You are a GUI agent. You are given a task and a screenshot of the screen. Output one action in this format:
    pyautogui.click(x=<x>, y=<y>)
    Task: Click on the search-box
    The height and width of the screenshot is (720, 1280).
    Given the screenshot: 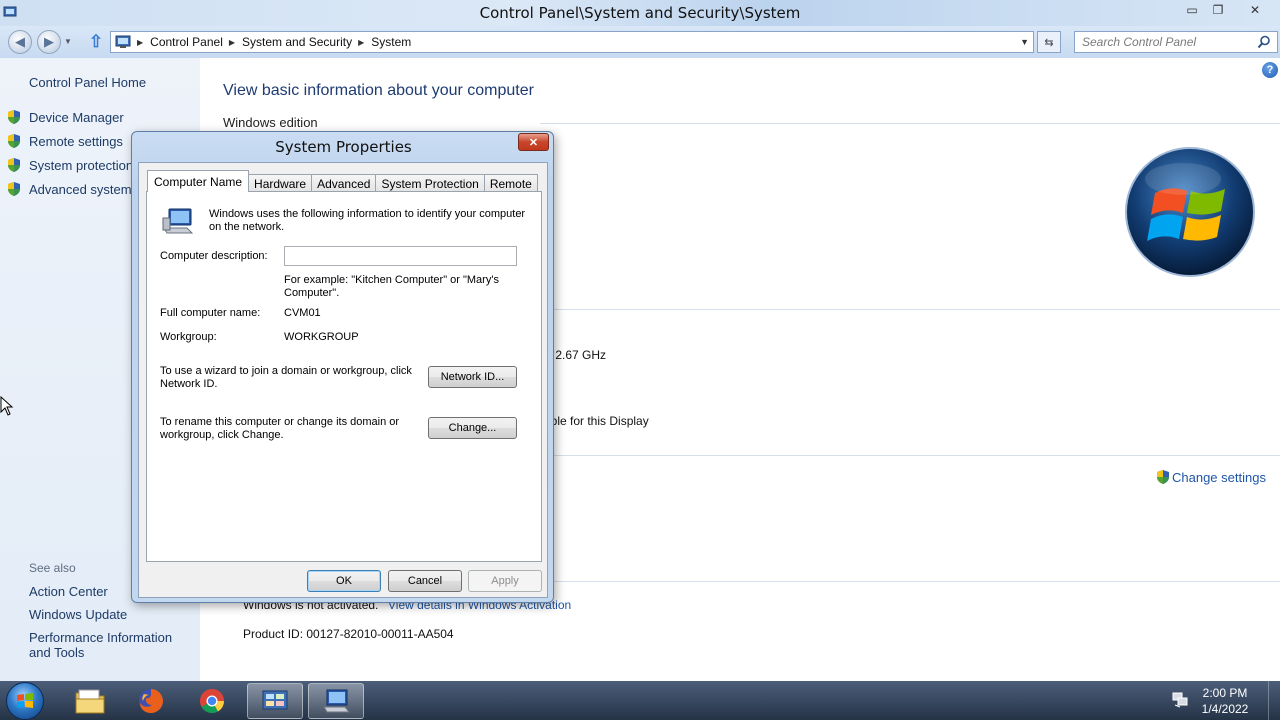 What is the action you would take?
    pyautogui.click(x=1176, y=42)
    